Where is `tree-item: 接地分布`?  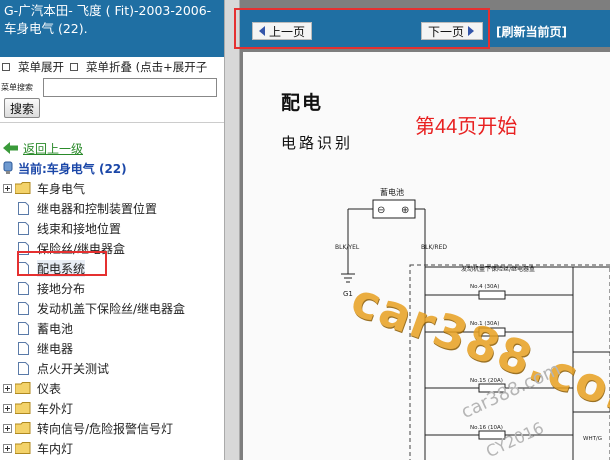
tree-item: 接地分布 is located at coordinates (112, 288).